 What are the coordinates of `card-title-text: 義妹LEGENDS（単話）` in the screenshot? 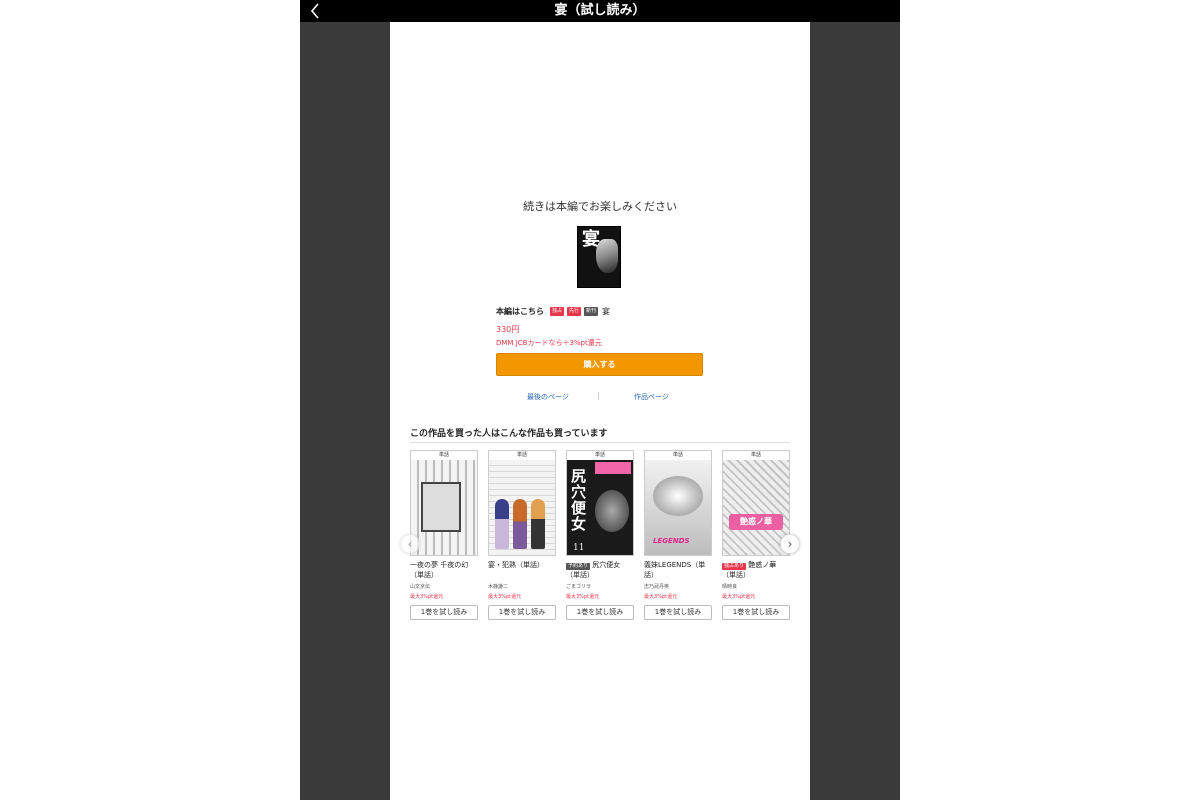 It's located at (675, 570).